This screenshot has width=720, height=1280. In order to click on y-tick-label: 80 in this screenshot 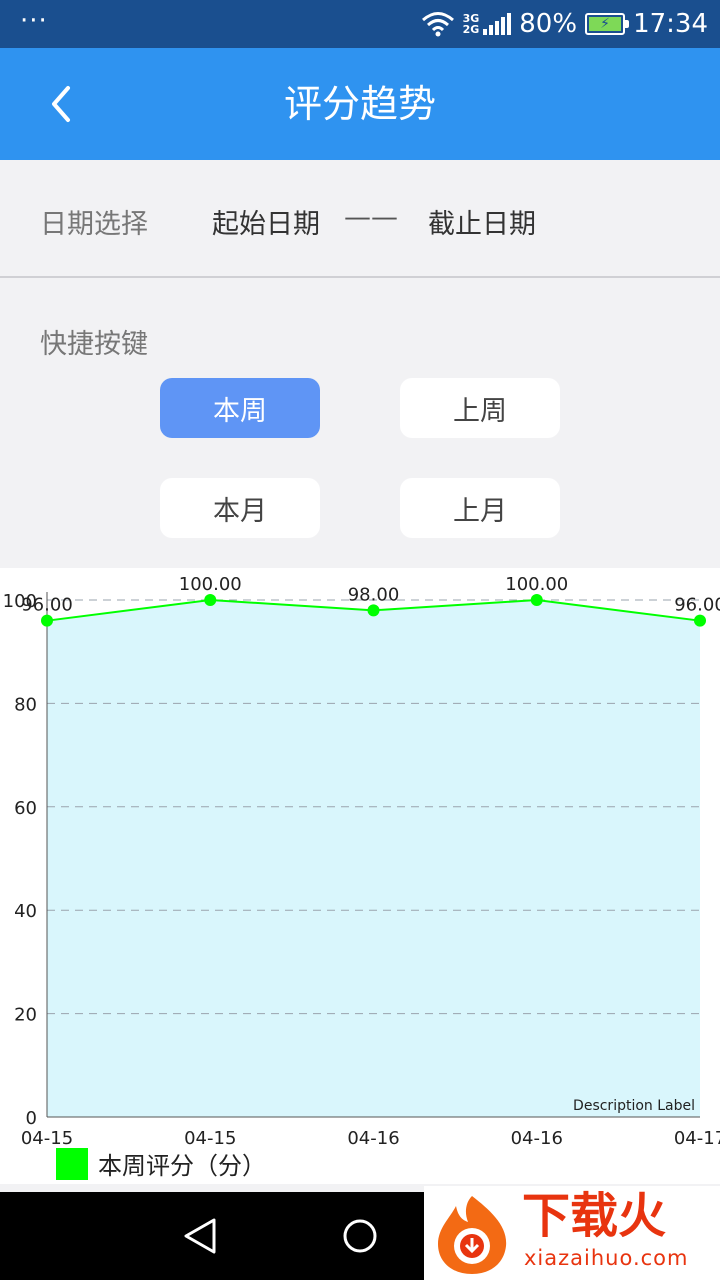, I will do `click(25, 704)`.